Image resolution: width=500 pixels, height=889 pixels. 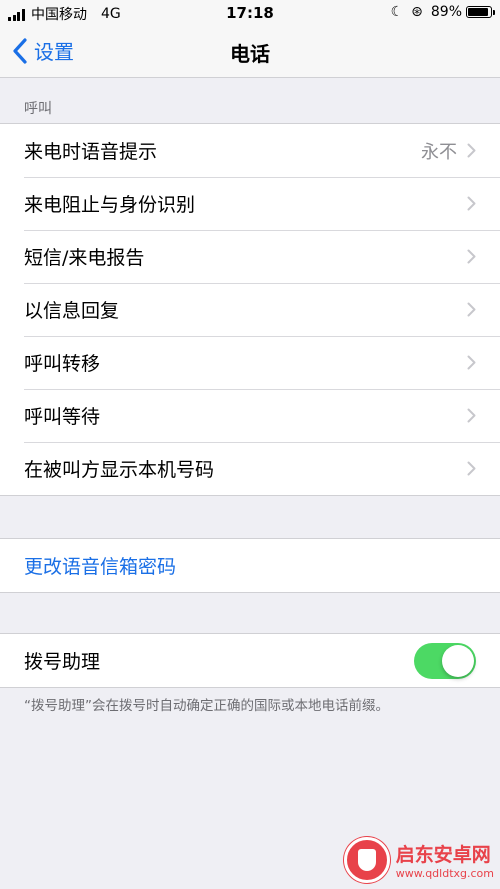 I want to click on row-label: 短信/来电报告, so click(x=84, y=258).